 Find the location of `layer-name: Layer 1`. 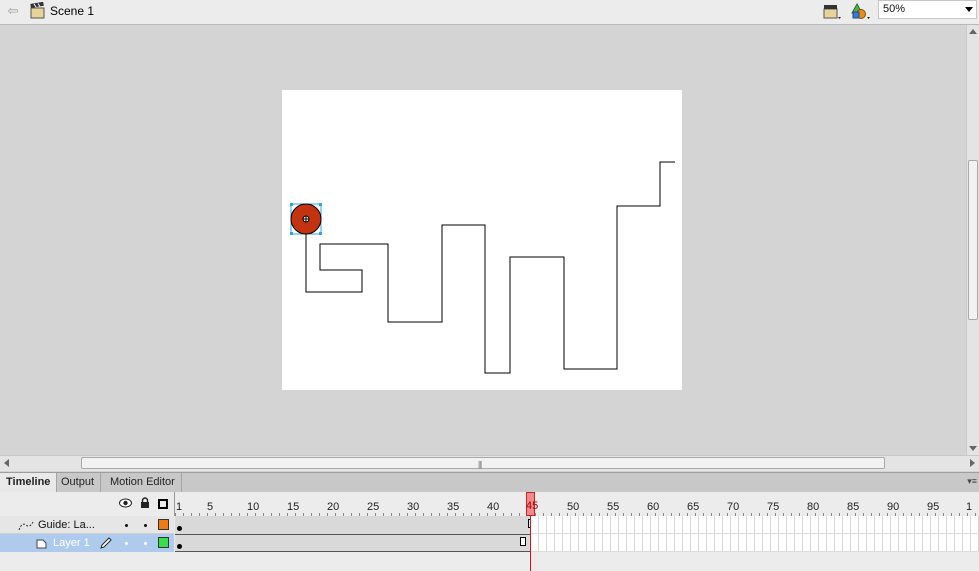

layer-name: Layer 1 is located at coordinates (71, 543).